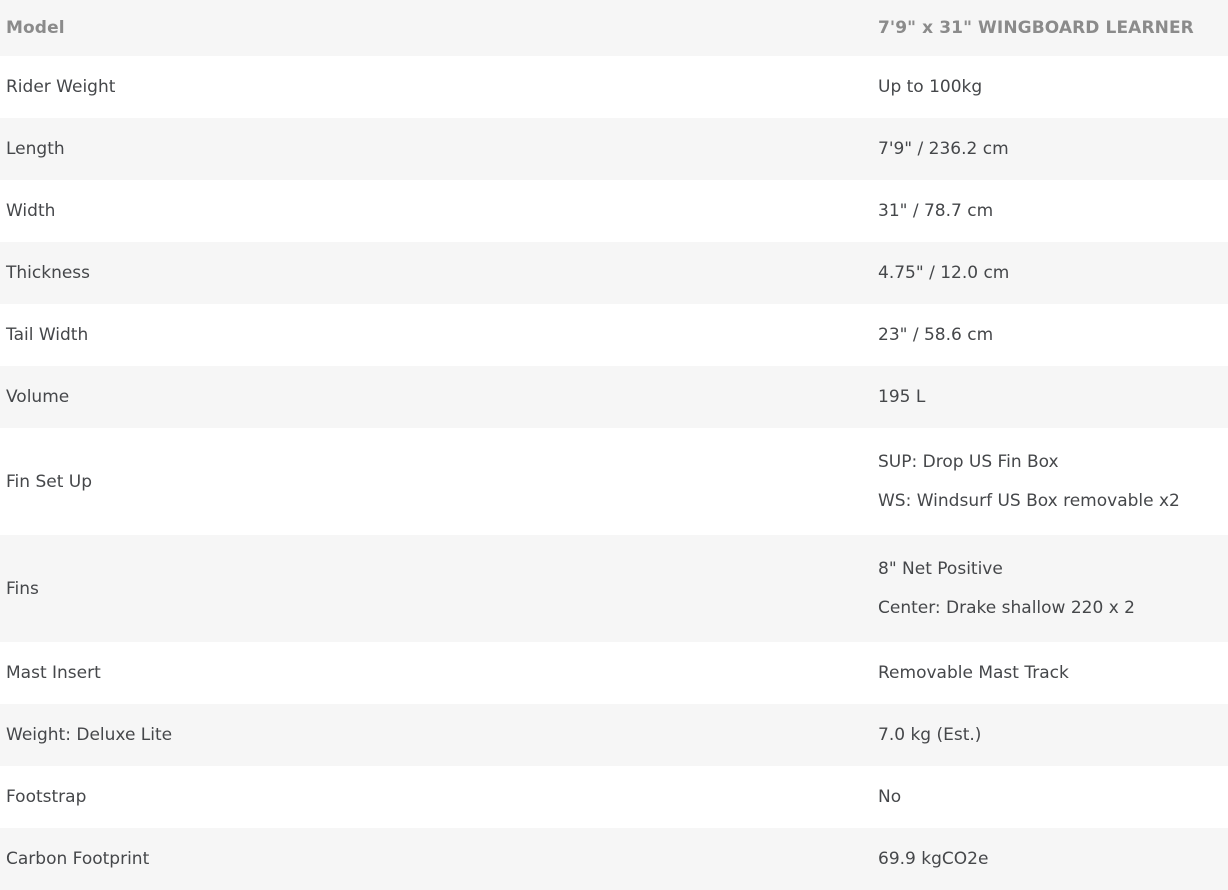 The height and width of the screenshot is (890, 1228). I want to click on spec-value: 4.75" / 12.0 cm, so click(944, 273).